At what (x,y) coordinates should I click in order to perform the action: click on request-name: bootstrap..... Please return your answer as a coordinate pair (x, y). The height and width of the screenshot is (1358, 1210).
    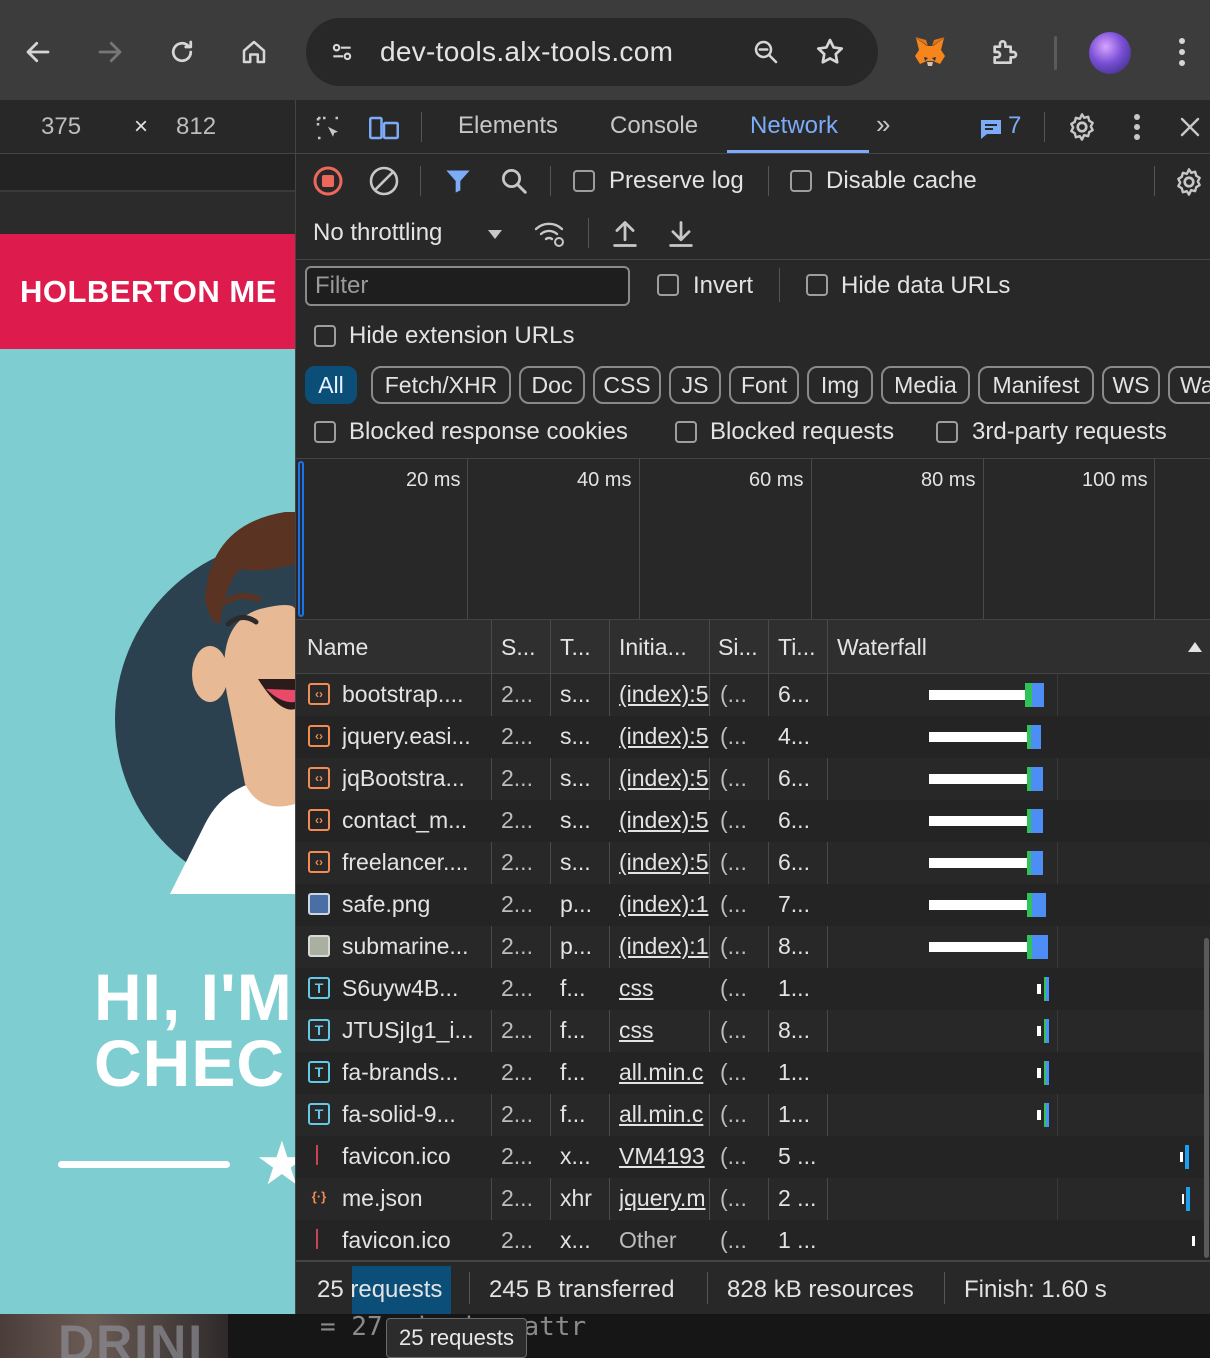
    Looking at the image, I should click on (414, 694).